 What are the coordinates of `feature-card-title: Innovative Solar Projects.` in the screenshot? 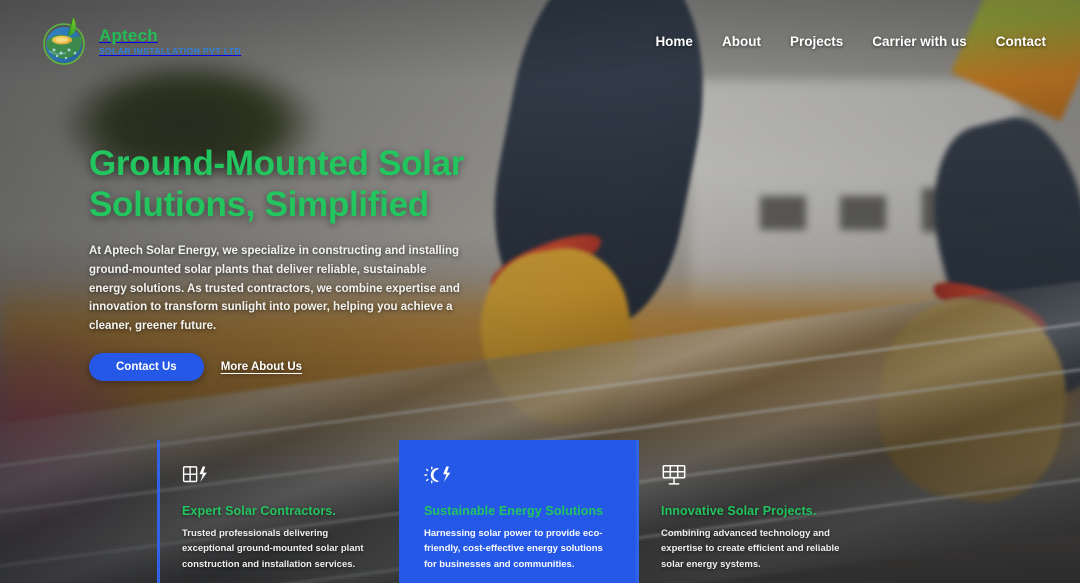 It's located at (739, 511).